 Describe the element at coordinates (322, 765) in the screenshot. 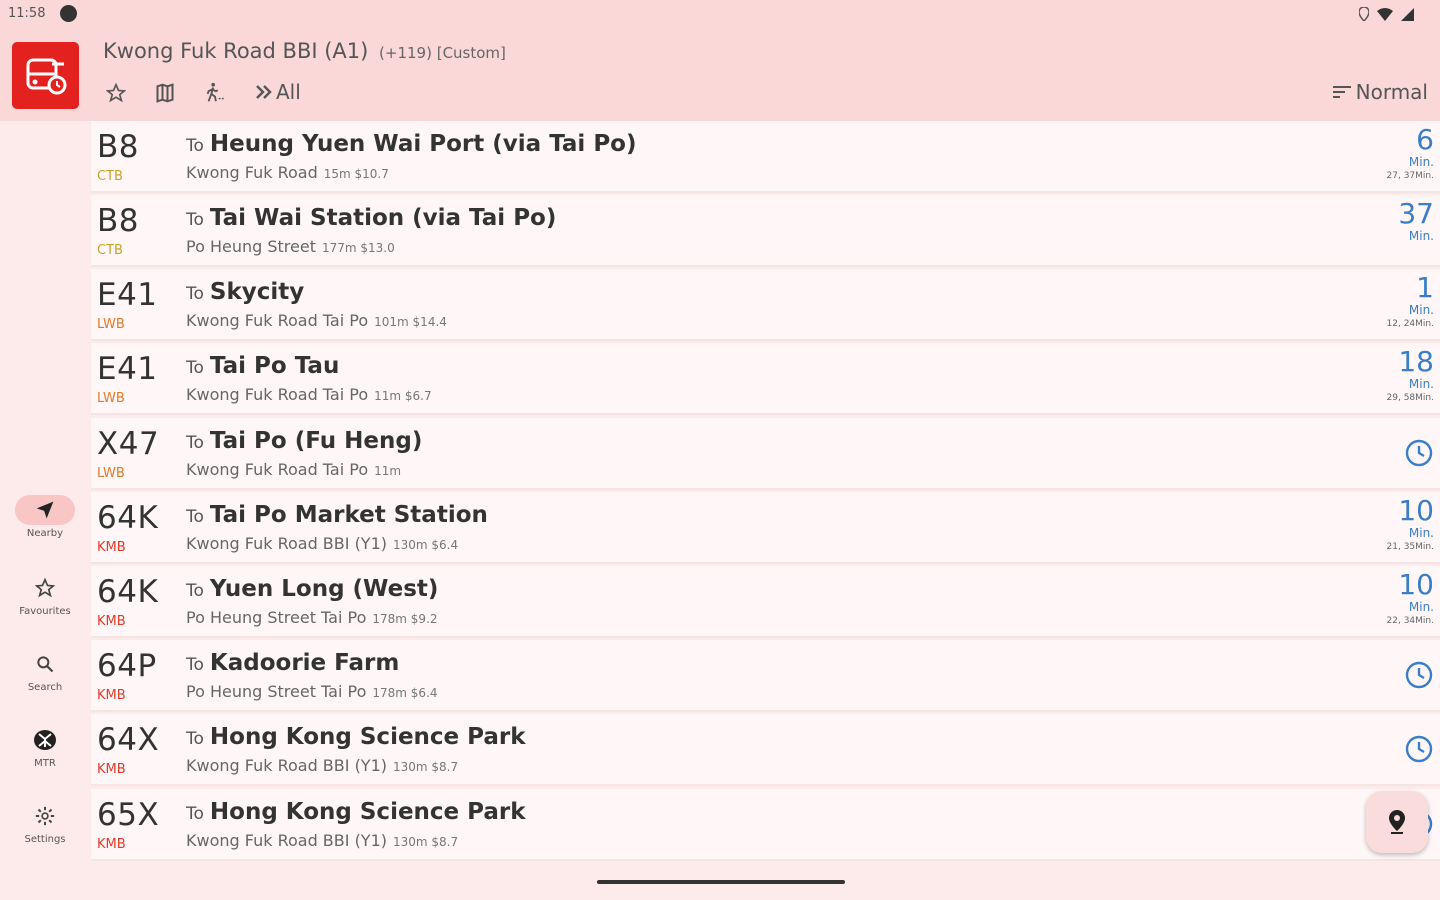

I see `stop-info: Kwong Fuk Road BBI (Y1) 130m $8.7` at that location.